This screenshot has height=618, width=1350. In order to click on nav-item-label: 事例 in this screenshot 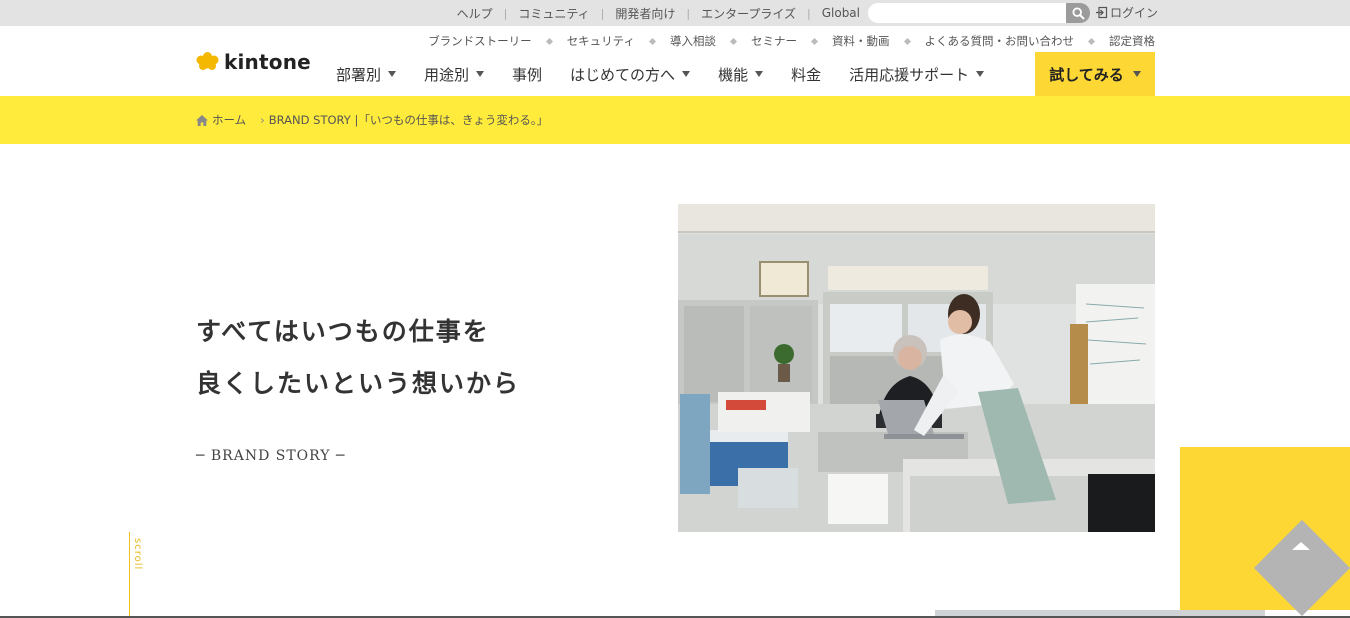, I will do `click(527, 74)`.